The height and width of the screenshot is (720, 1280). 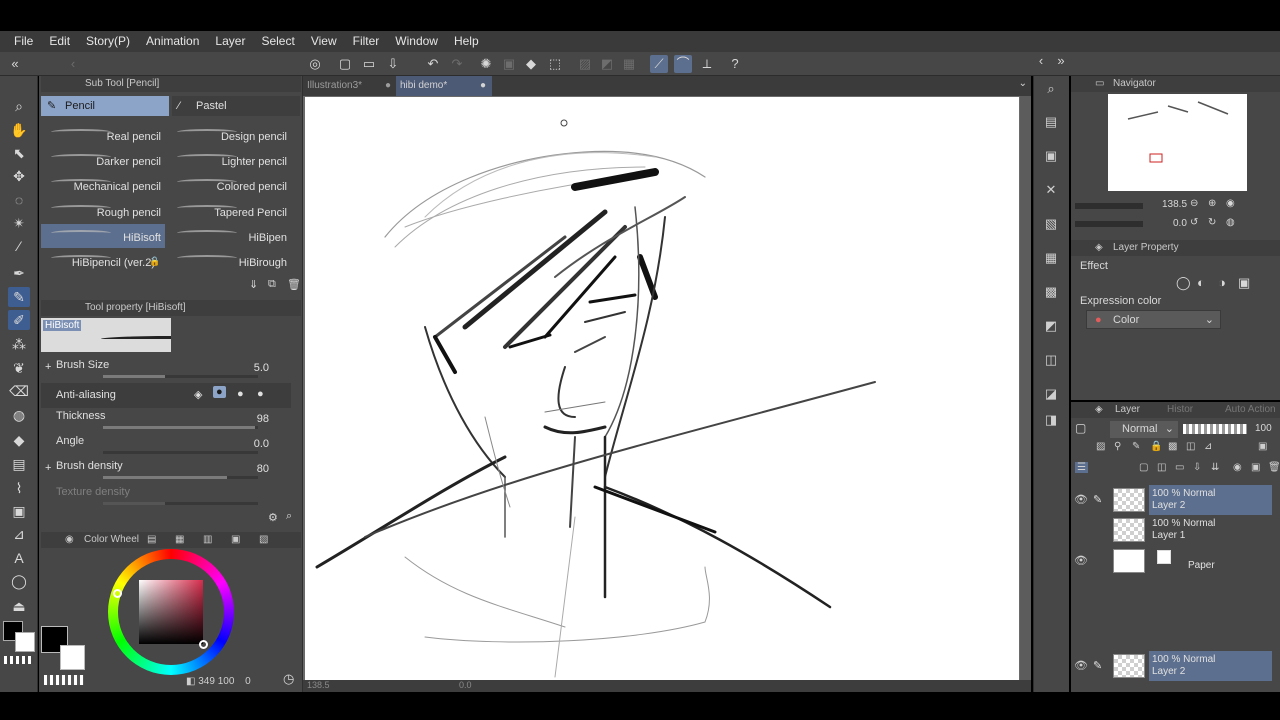 I want to click on subtool-delete-icon: 🗑, so click(x=294, y=284).